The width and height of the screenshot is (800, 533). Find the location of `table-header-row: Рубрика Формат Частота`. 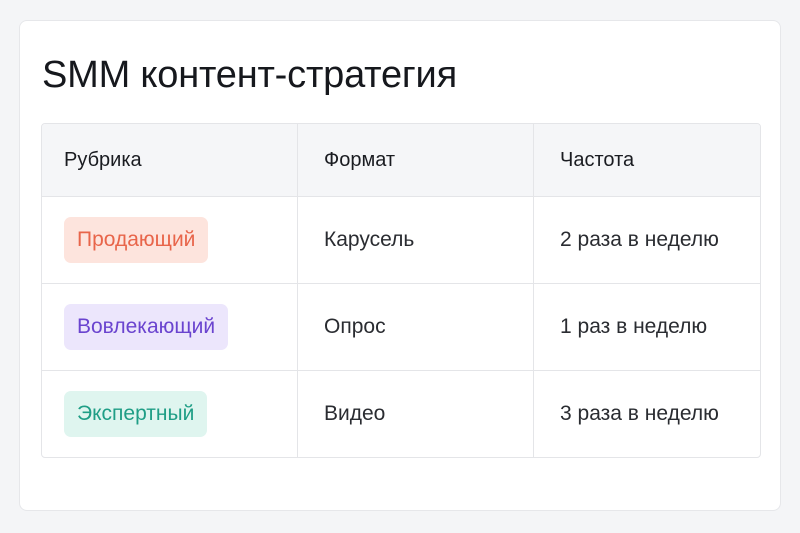

table-header-row: Рубрика Формат Частота is located at coordinates (401, 160).